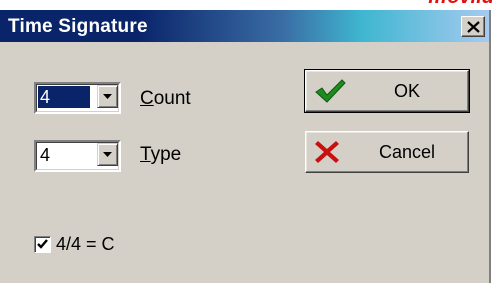  I want to click on count-dropdown-button, so click(107, 96).